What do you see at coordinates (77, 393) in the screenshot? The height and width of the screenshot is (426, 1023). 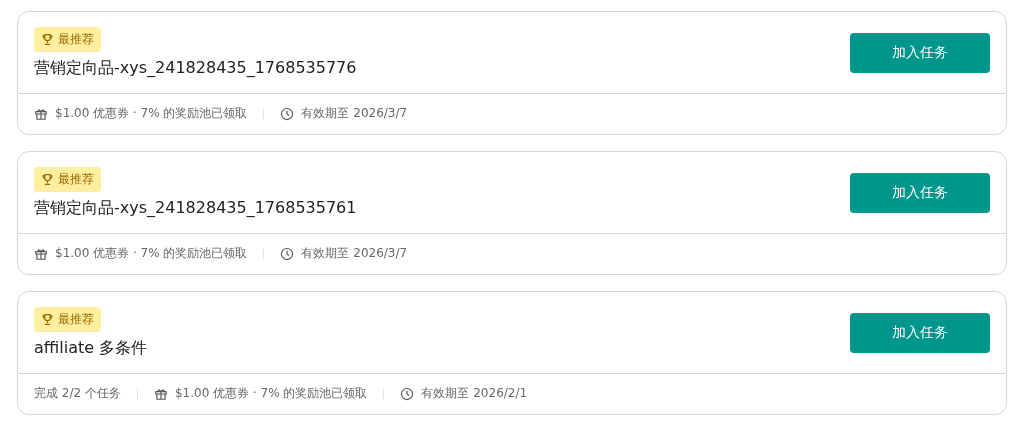 I see `progress-text: 完成 2/2 个任务` at bounding box center [77, 393].